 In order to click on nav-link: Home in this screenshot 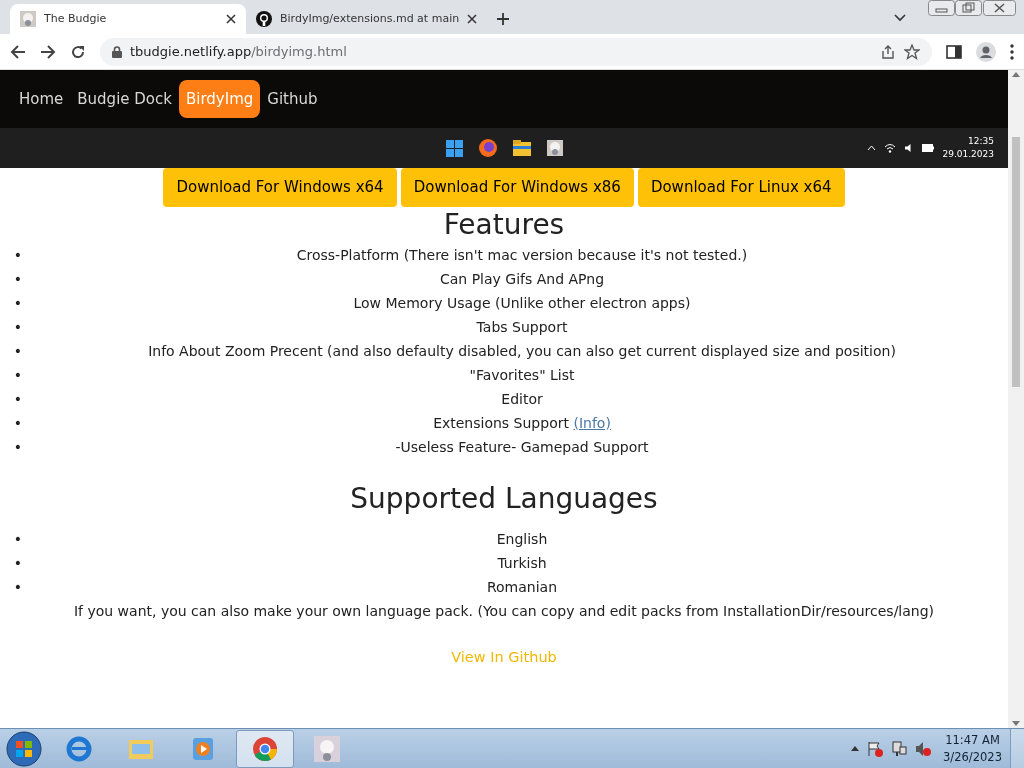, I will do `click(41, 99)`.